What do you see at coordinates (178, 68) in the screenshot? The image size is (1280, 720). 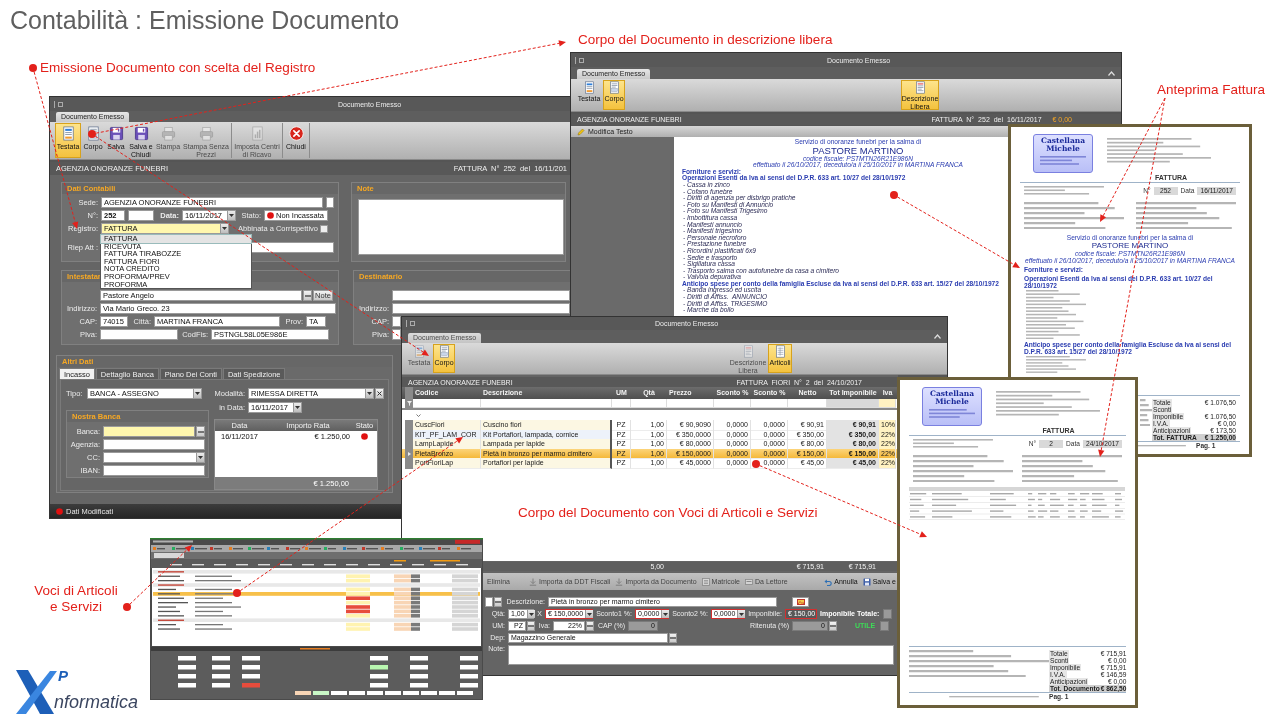 I see `callout-text: Emissione Documento con scelta del Registro` at bounding box center [178, 68].